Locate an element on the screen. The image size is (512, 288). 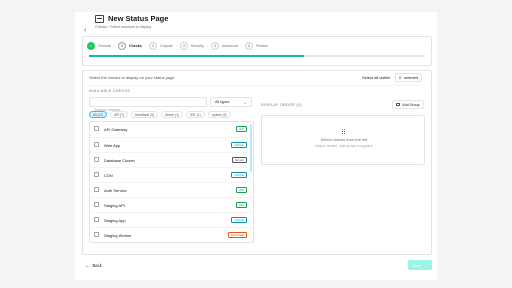
check-row: Staging Worker Heartbeat is located at coordinates (171, 234).